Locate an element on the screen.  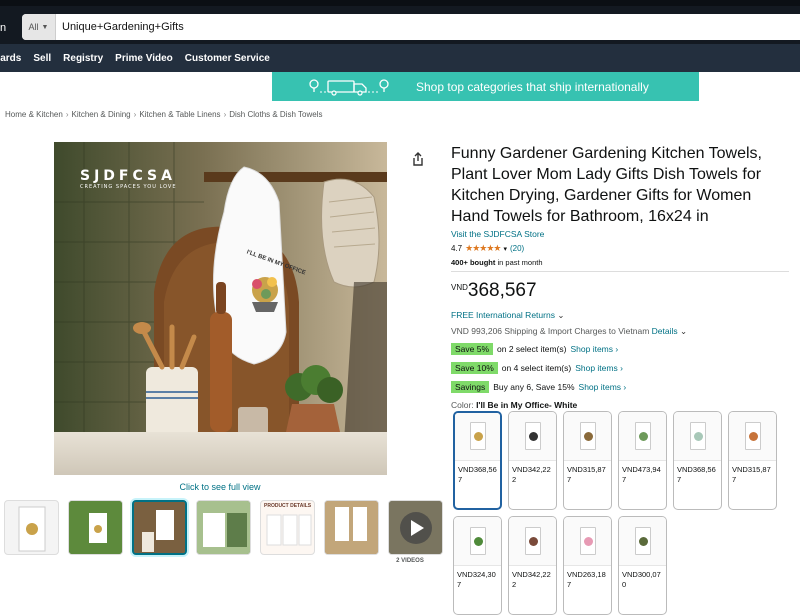
swatch-price: VND324,307 is located at coordinates (477, 589).